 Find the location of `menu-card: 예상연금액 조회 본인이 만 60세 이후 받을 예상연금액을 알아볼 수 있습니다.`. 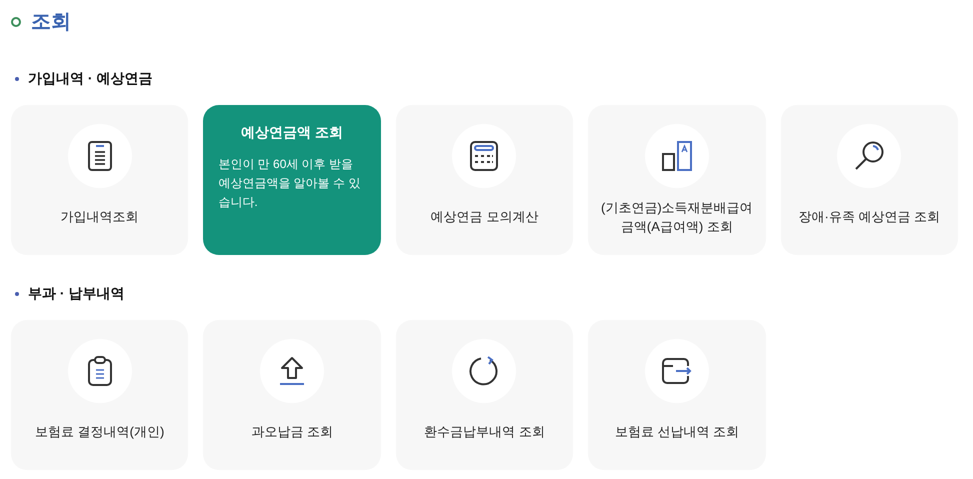

menu-card: 예상연금액 조회 본인이 만 60세 이후 받을 예상연금액을 알아볼 수 있습니다. is located at coordinates (292, 180).